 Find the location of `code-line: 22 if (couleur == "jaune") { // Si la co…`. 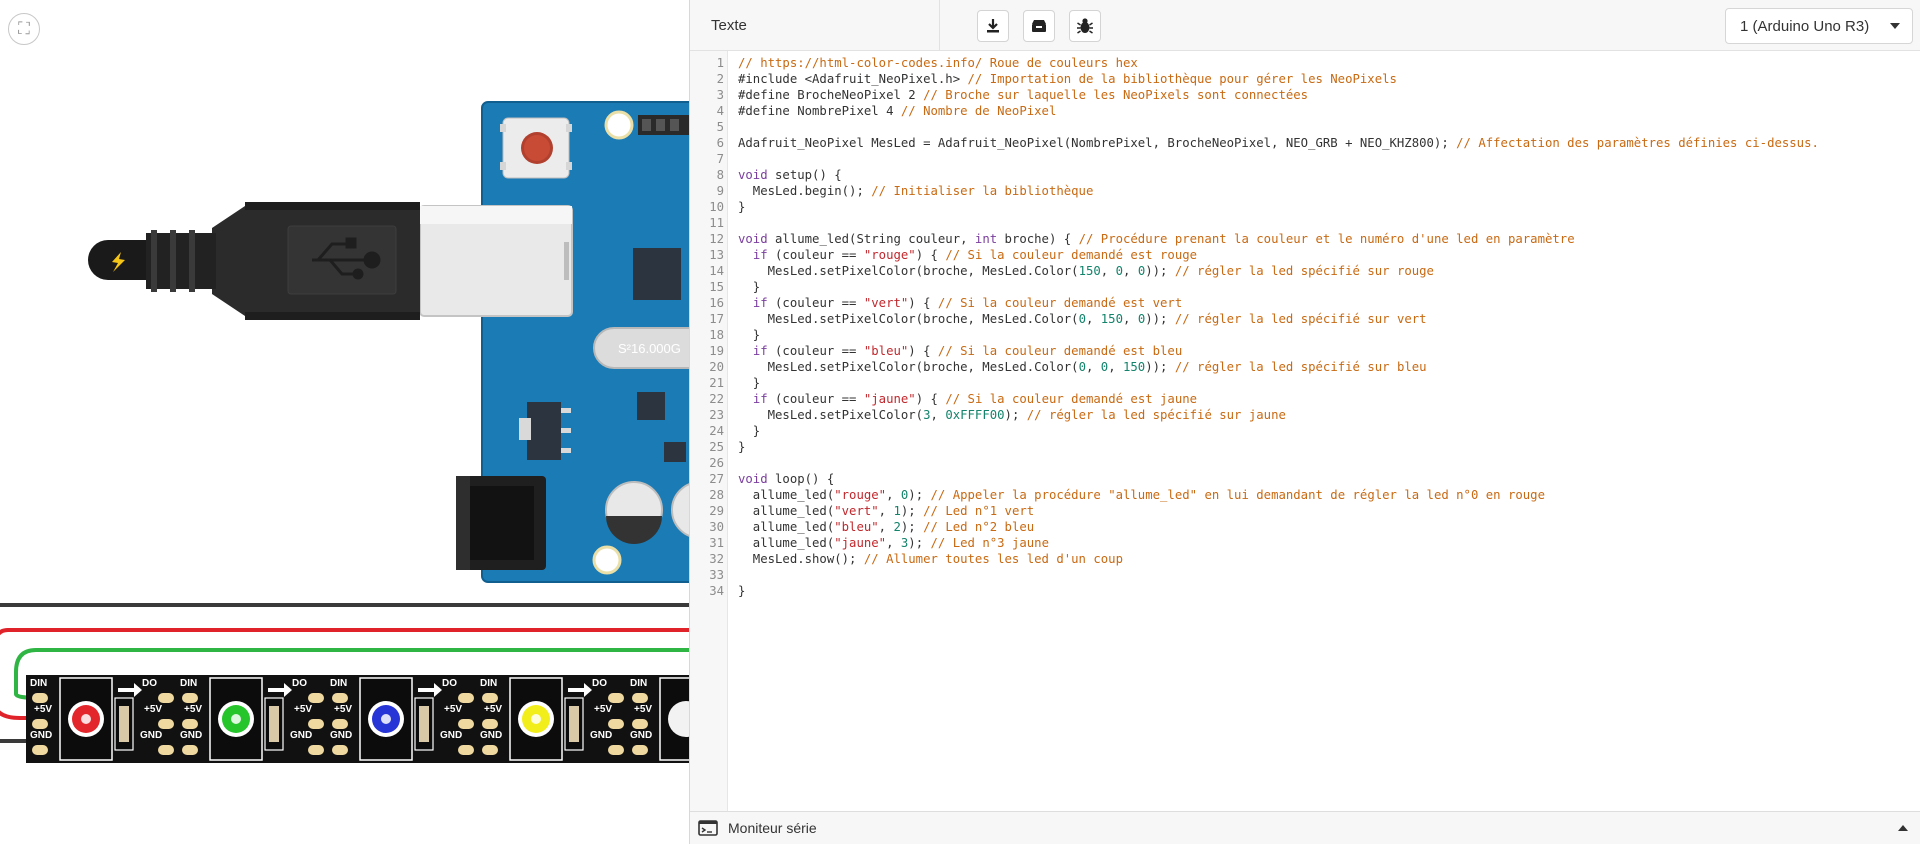

code-line: 22 if (couleur == "jaune") { // Si la co… is located at coordinates (1305, 399).